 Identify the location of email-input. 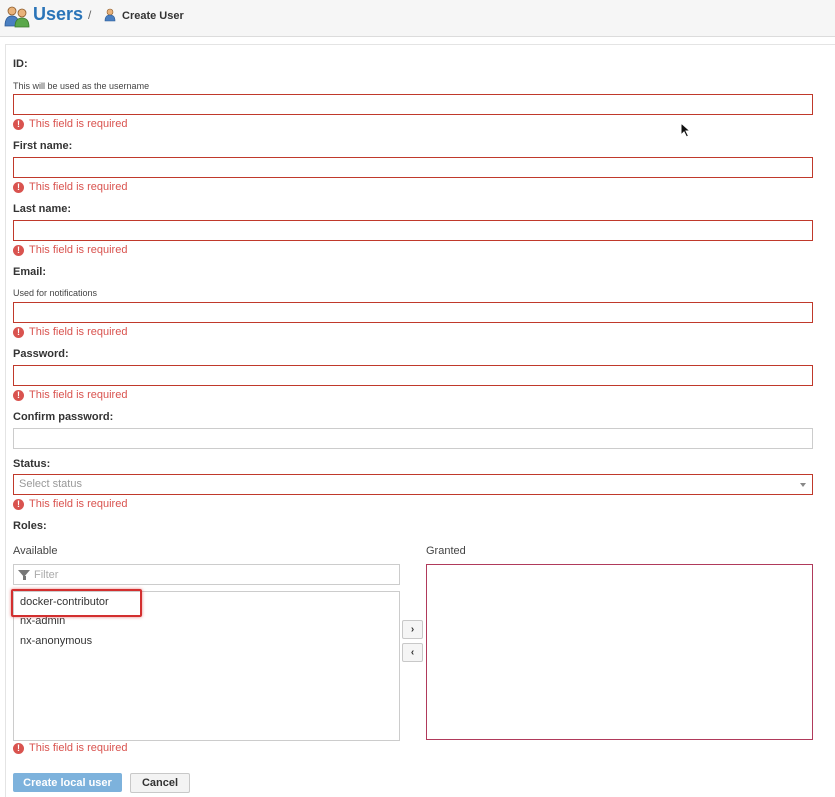
(413, 312).